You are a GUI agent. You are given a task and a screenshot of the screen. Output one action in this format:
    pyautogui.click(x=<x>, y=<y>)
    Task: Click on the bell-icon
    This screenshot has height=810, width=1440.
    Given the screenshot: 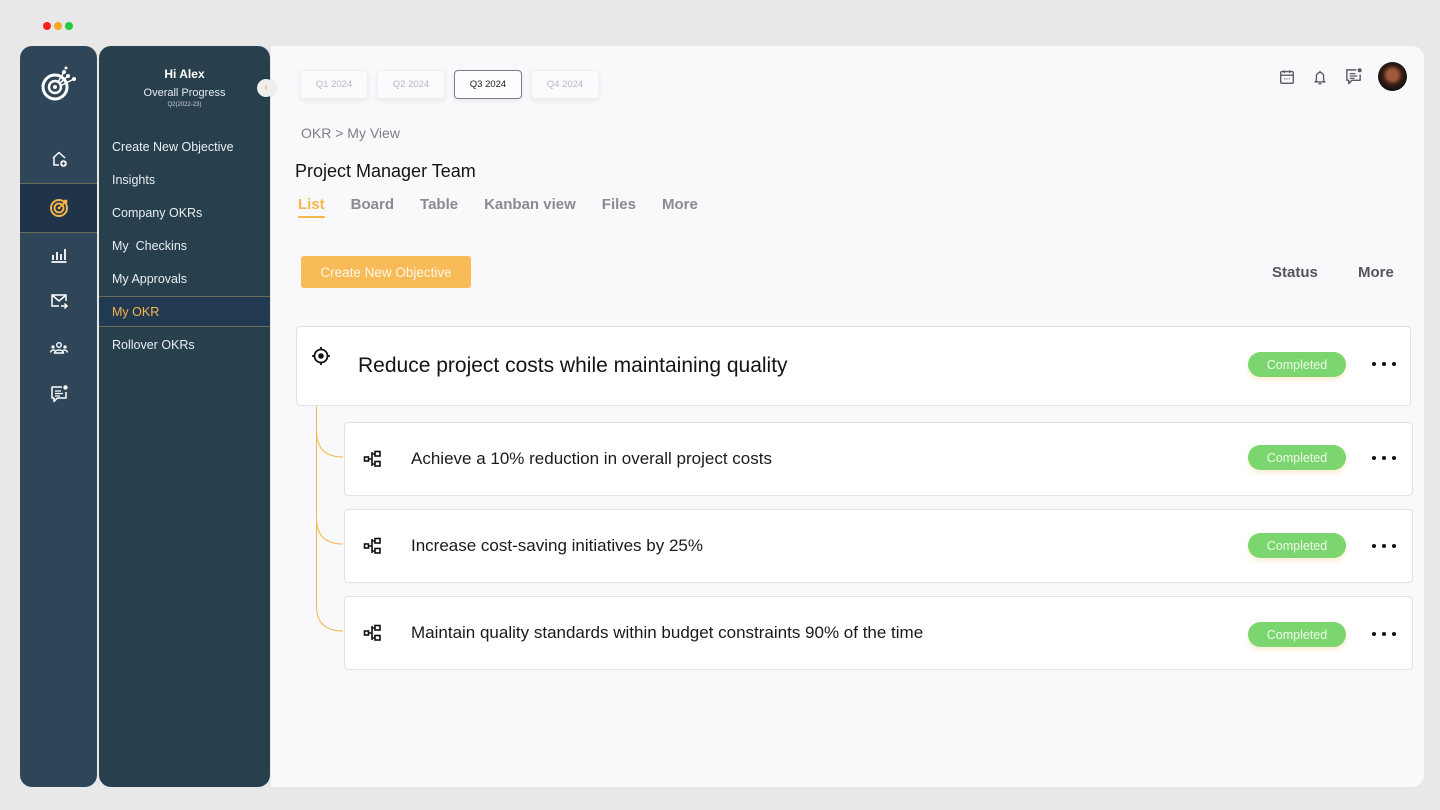 What is the action you would take?
    pyautogui.click(x=1320, y=77)
    